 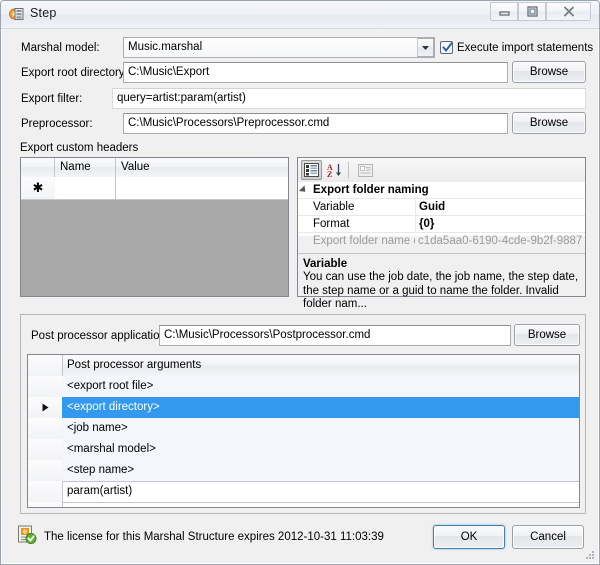 I want to click on property-value-format: {0}, so click(x=500, y=224).